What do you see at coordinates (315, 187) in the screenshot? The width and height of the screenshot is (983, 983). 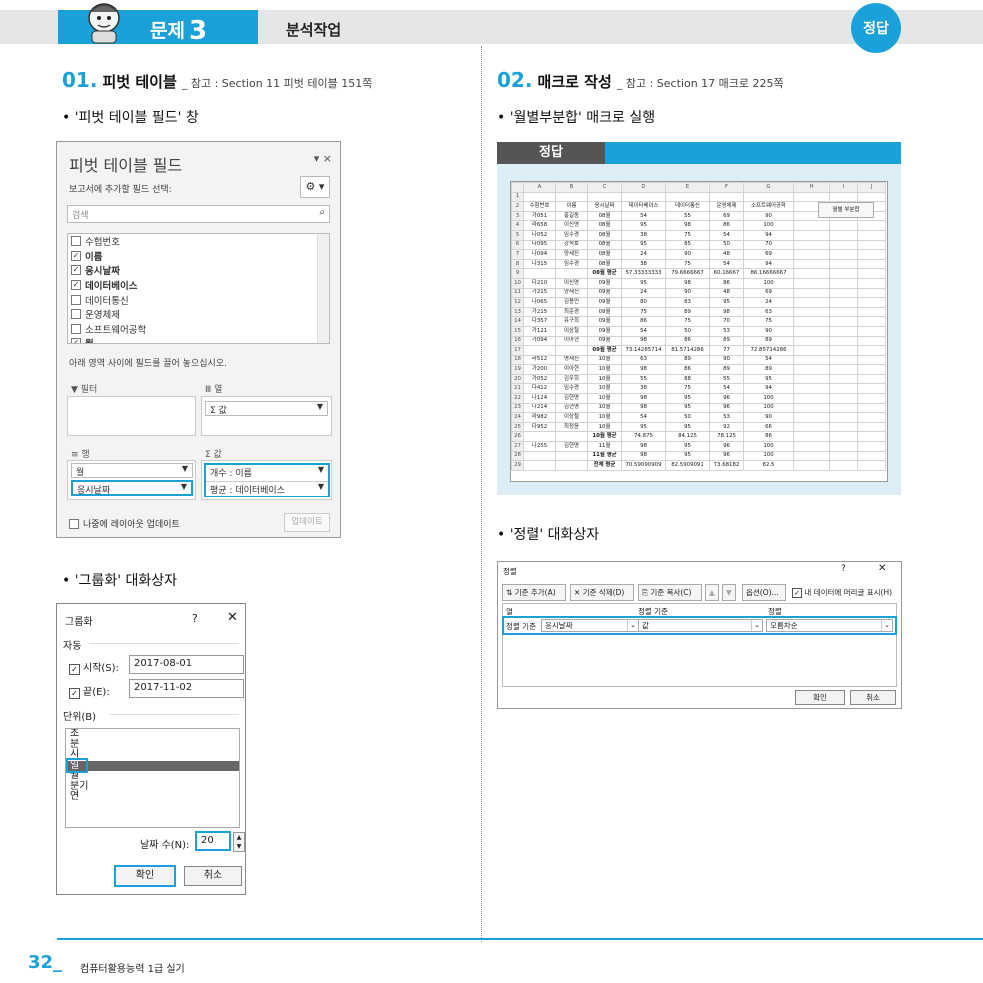 I see `gear-icon: ⚙ ▾` at bounding box center [315, 187].